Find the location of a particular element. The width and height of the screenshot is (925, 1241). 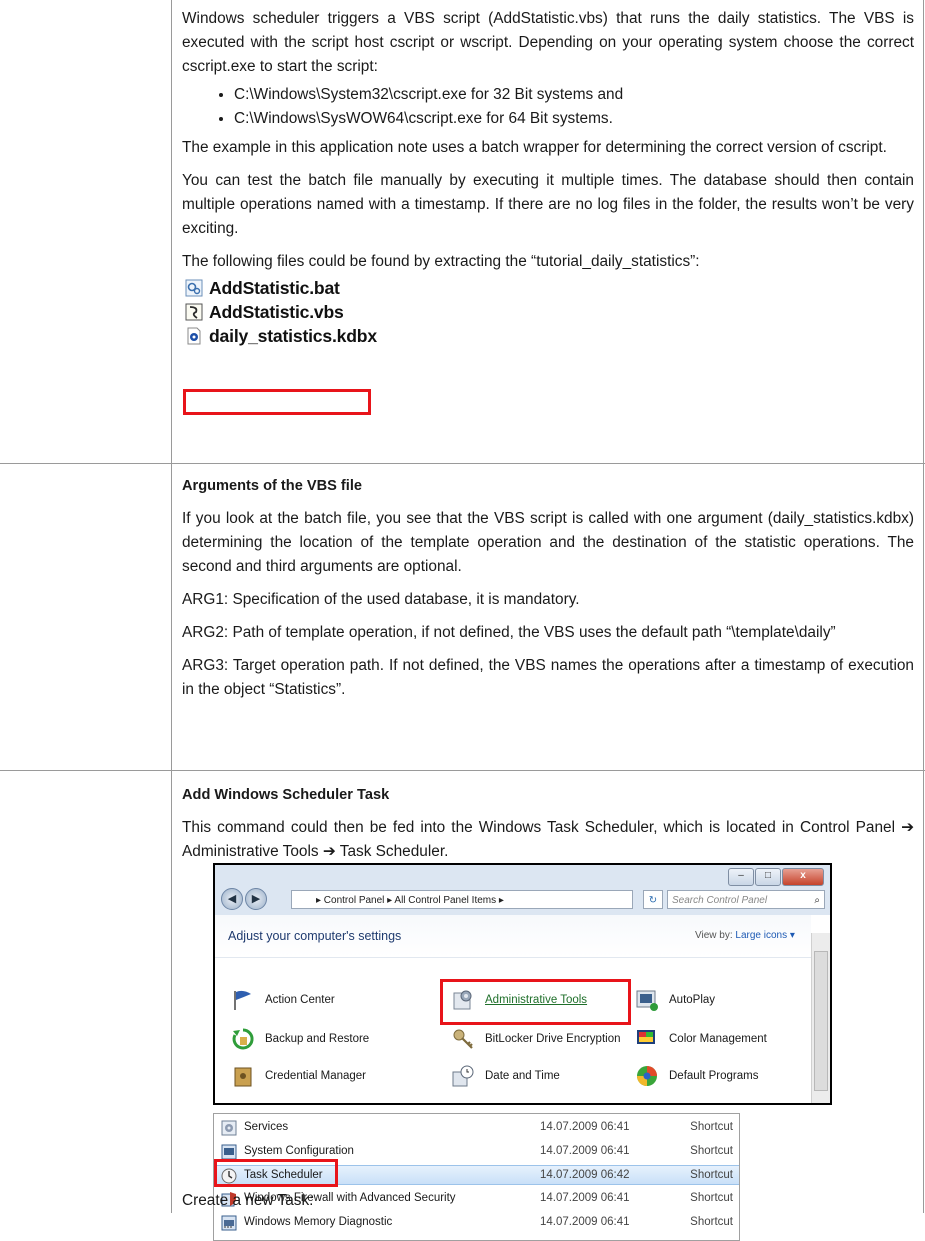

row-name: System Configuration is located at coordinates (299, 1151).